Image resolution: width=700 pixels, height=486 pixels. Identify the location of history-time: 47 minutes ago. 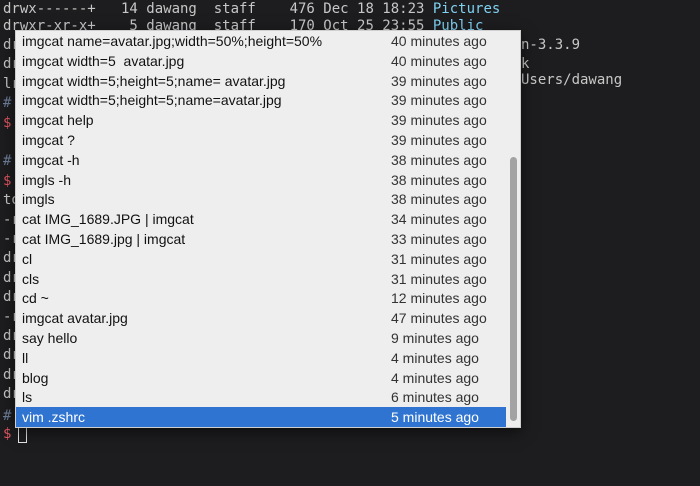
(439, 318).